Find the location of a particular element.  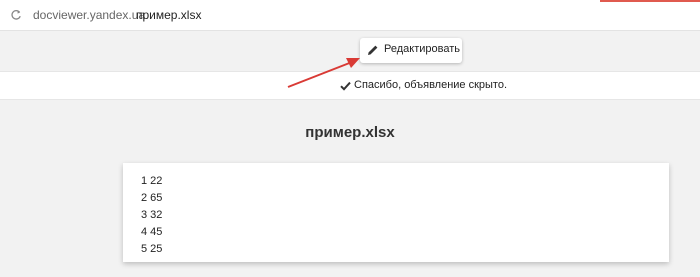

hidden-ad-notice: Спасибо, объявление скрыто. is located at coordinates (350, 85).